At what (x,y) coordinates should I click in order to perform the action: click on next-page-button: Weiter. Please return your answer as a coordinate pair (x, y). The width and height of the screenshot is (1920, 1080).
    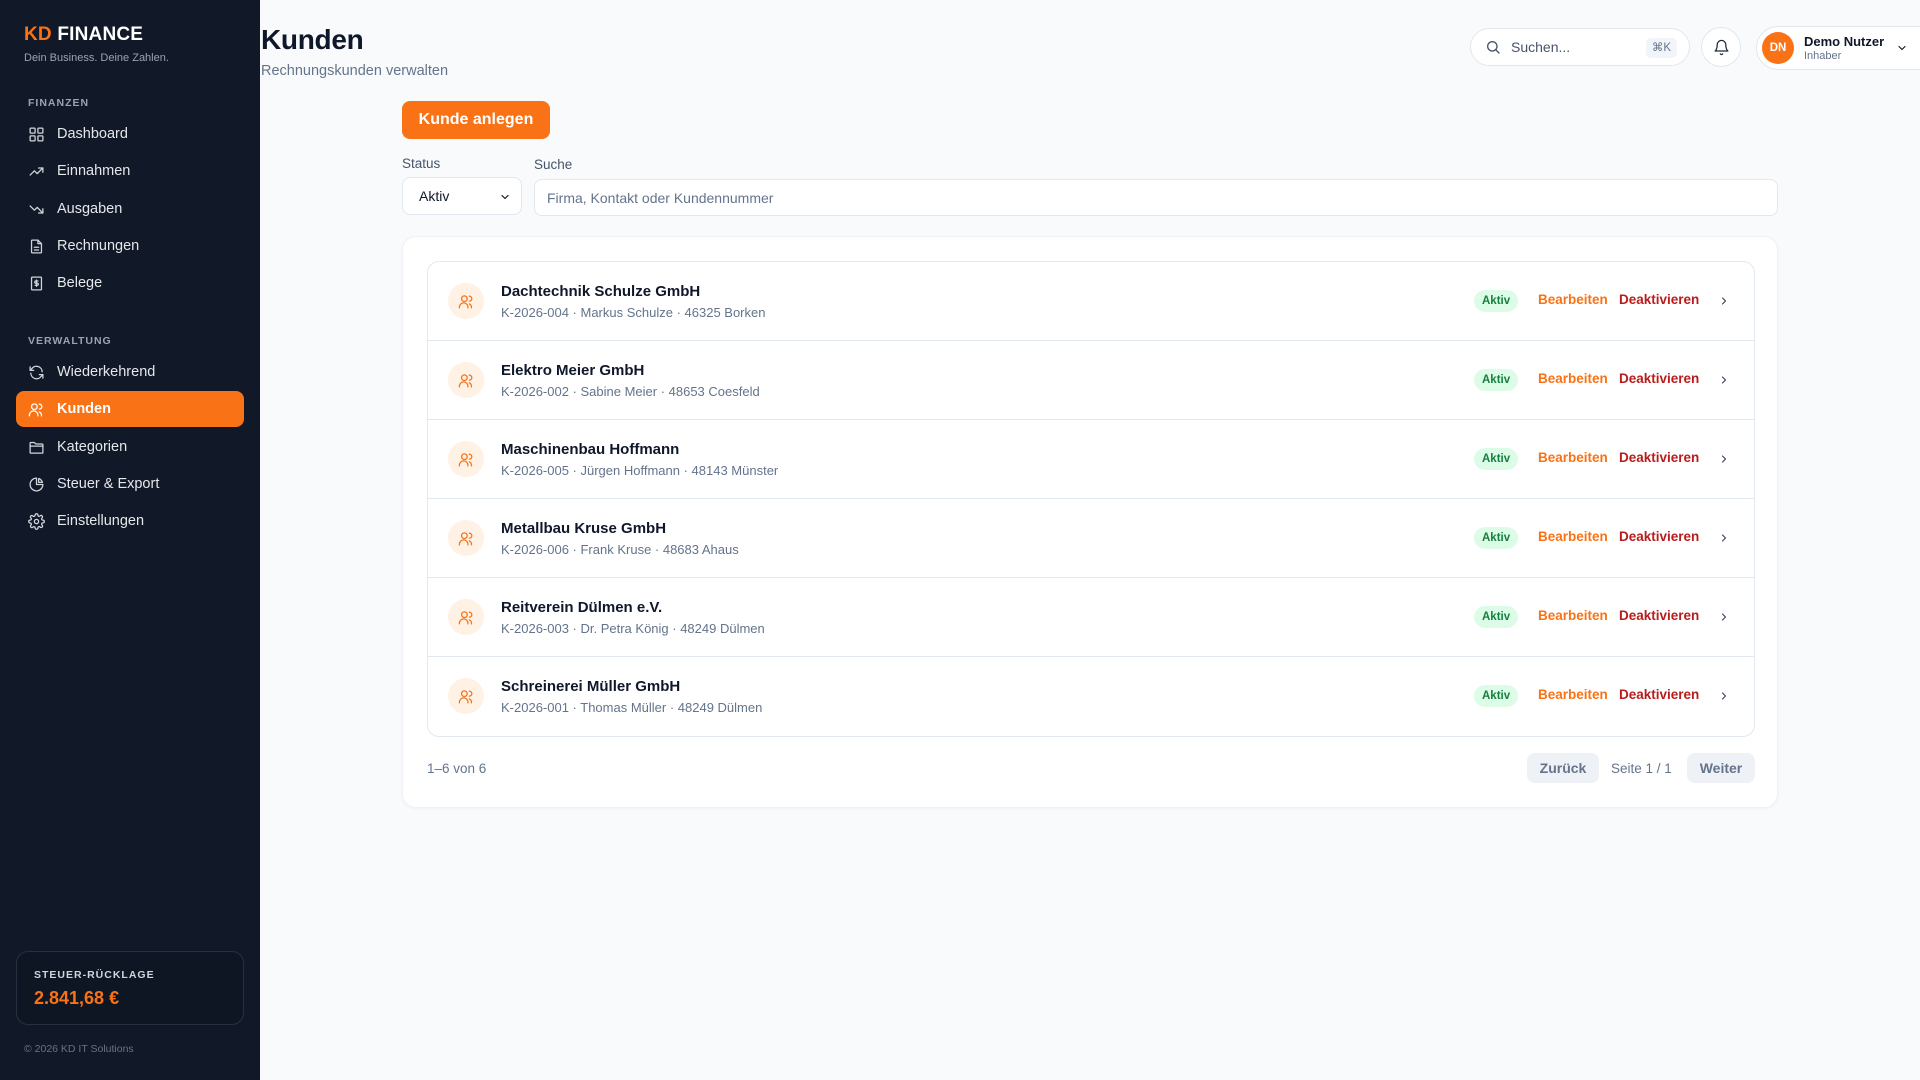
    Looking at the image, I should click on (1721, 768).